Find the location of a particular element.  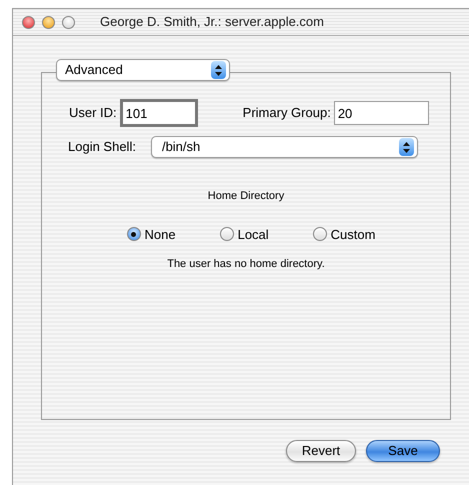

push-button: Save is located at coordinates (403, 451).